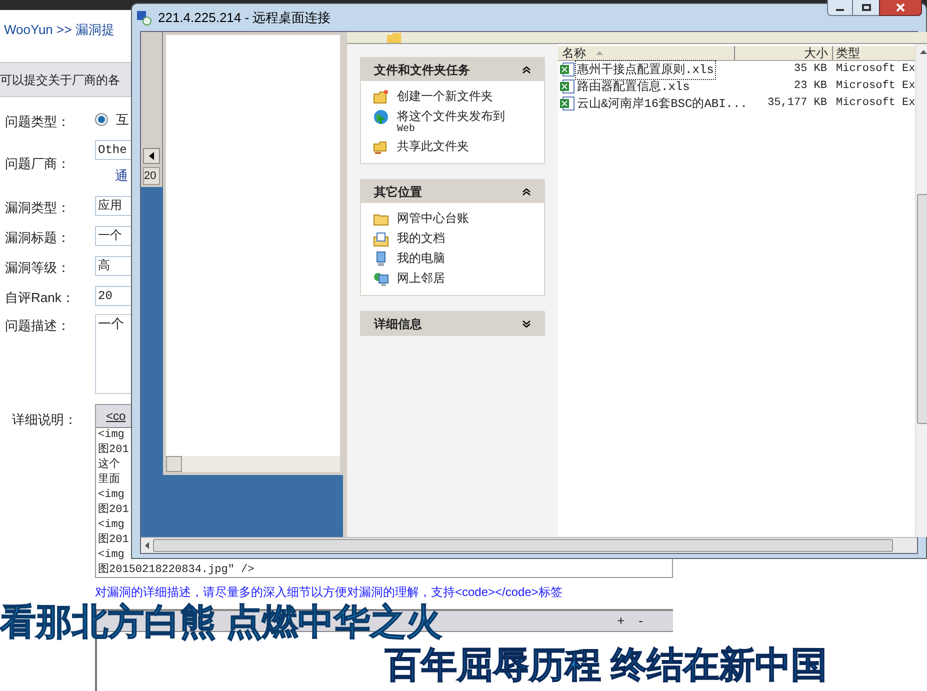 This screenshot has width=927, height=691. Describe the element at coordinates (421, 238) in the screenshot. I see `task-link: 我的文档` at that location.